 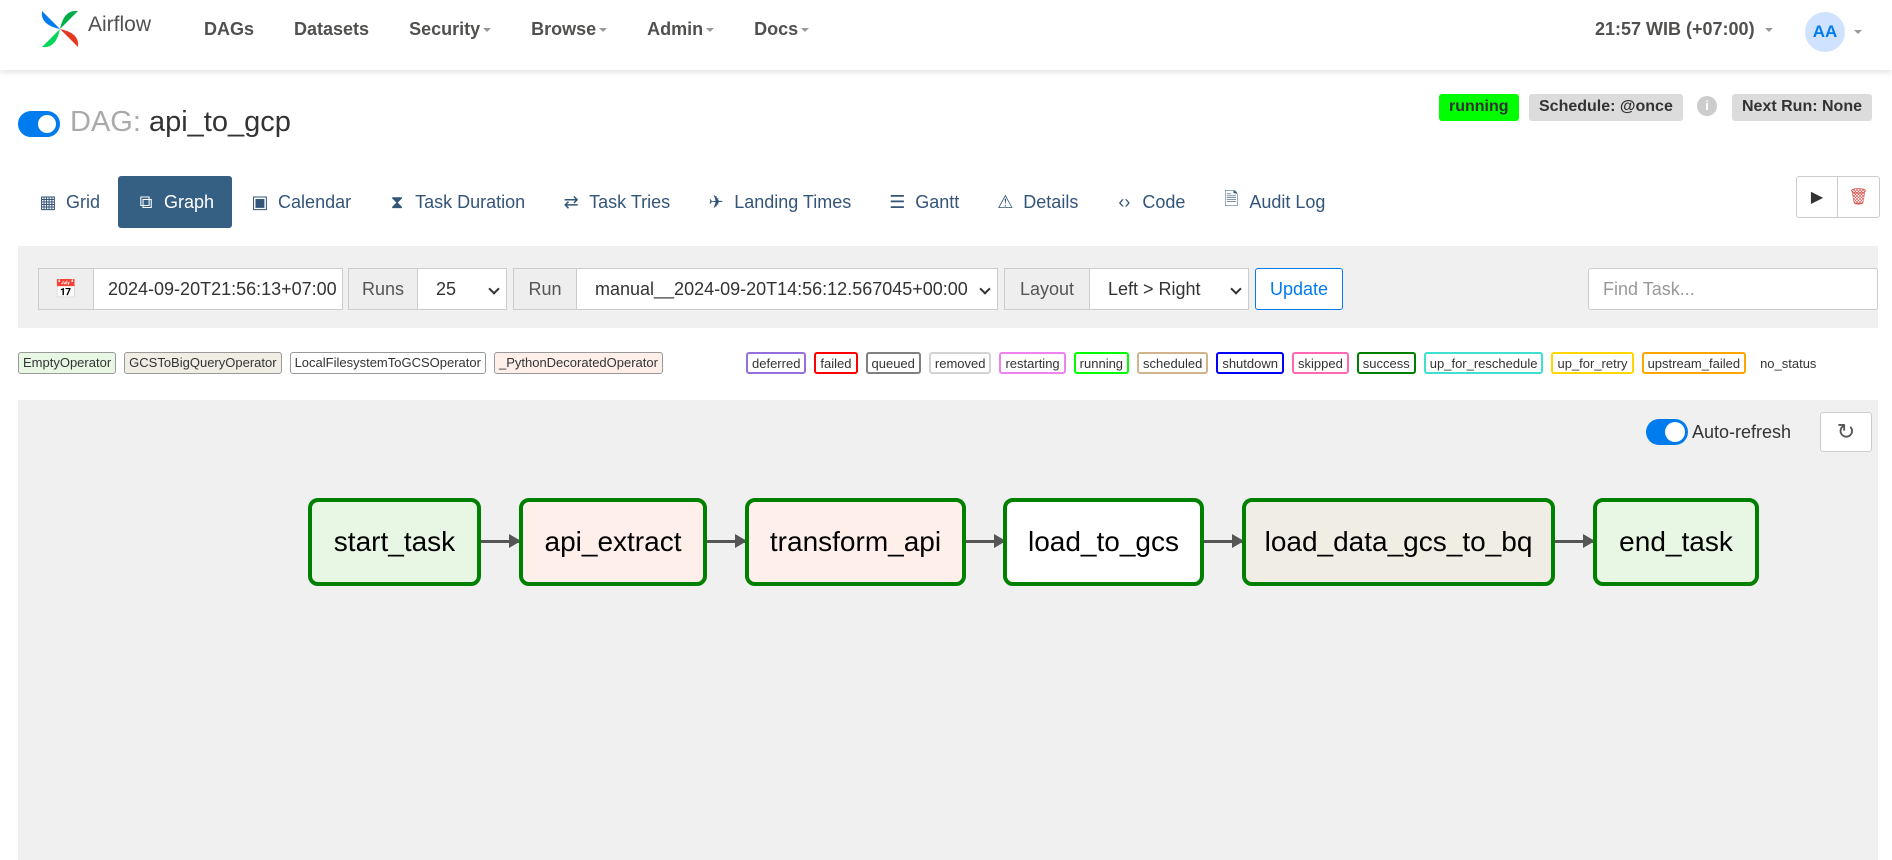 I want to click on delete-dag-button: 🗑, so click(x=1859, y=197).